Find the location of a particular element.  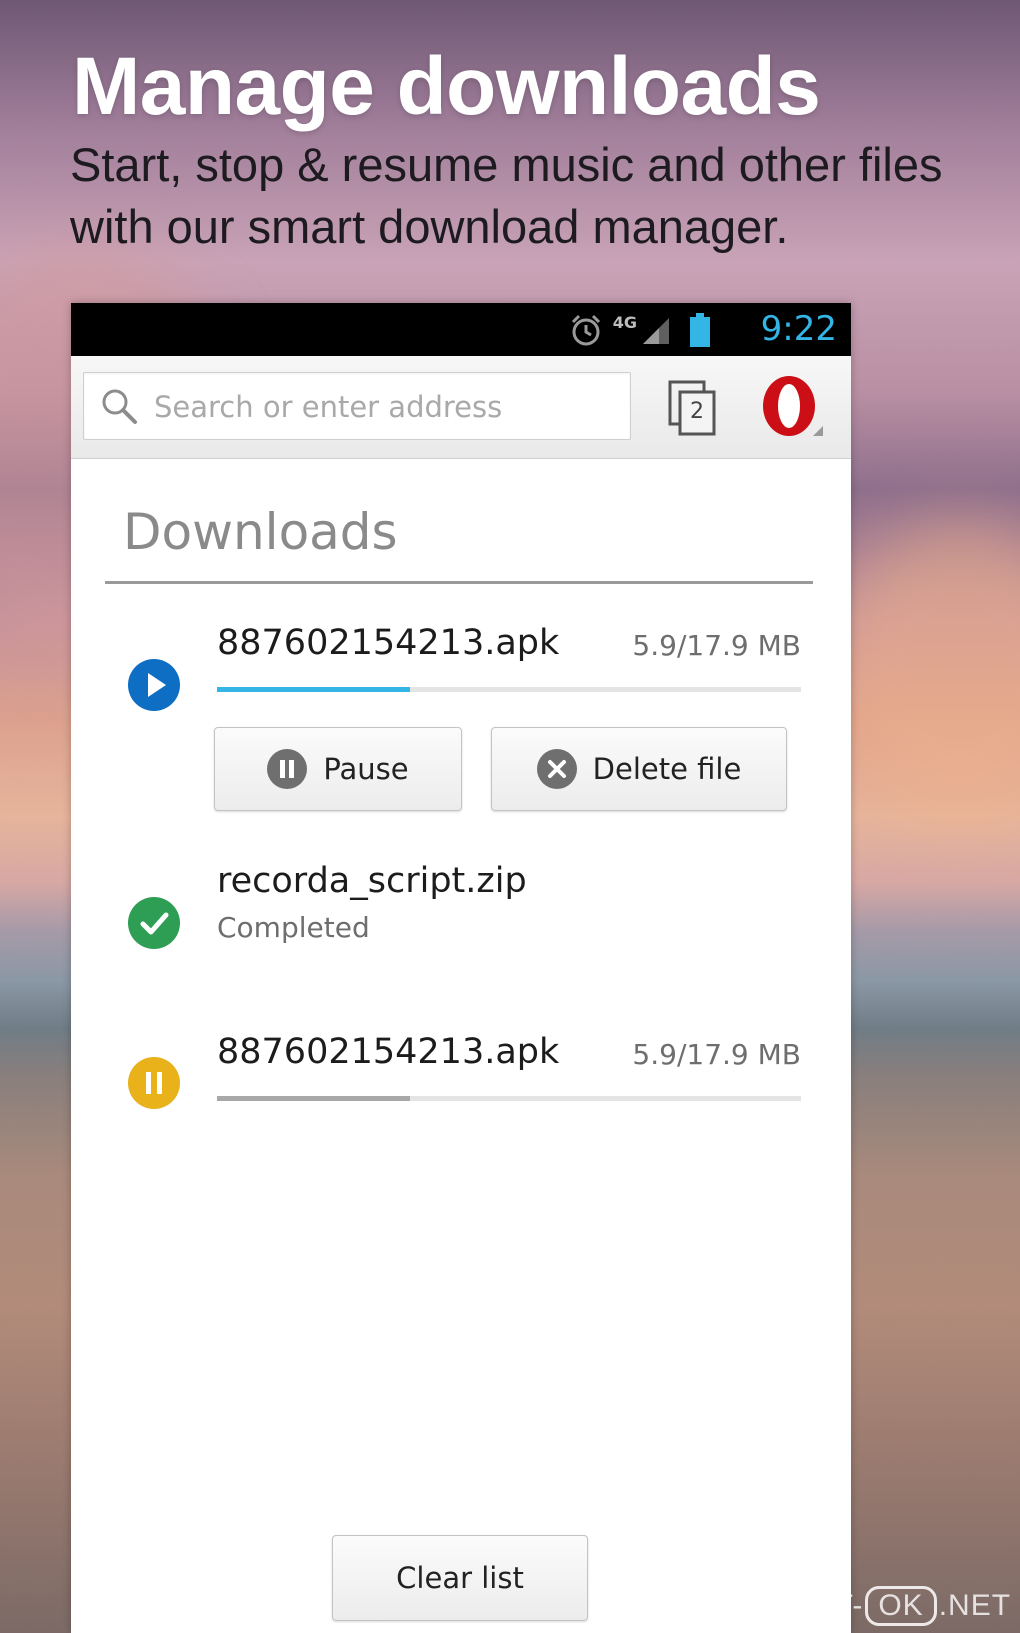

watermark-mark: OK is located at coordinates (901, 1606).